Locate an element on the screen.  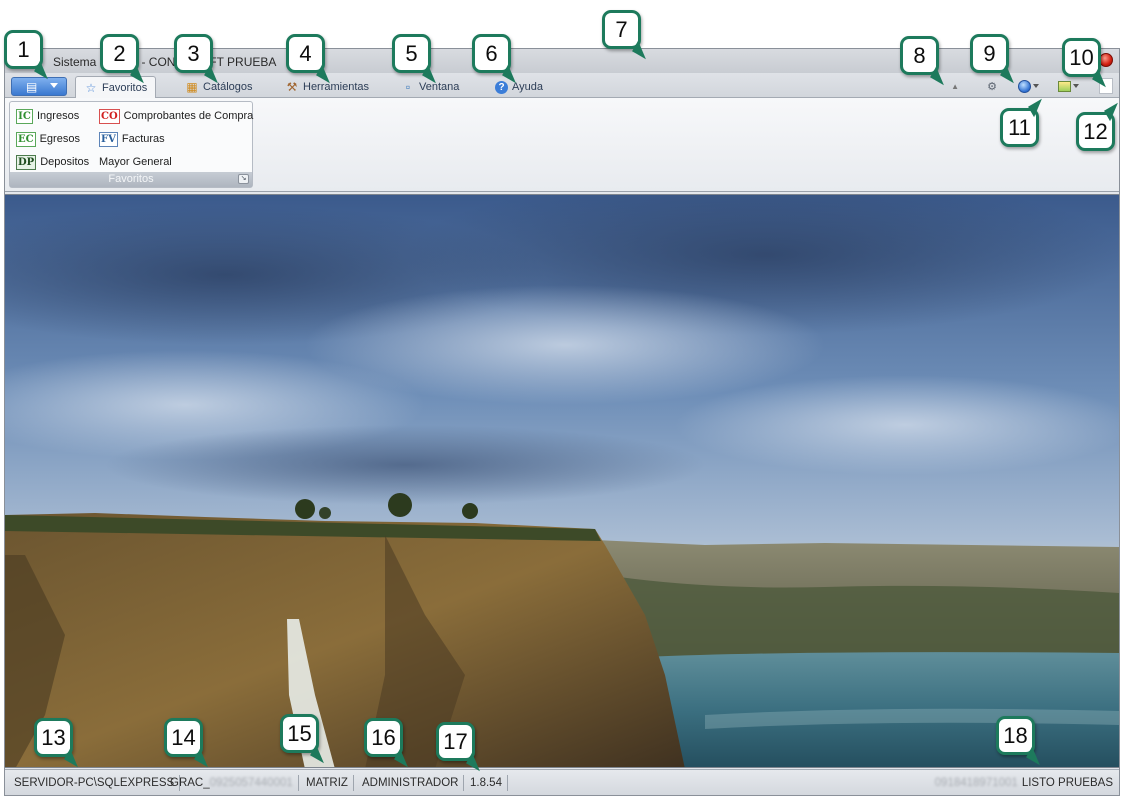
settings-button: ⚙ is located at coordinates (992, 86).